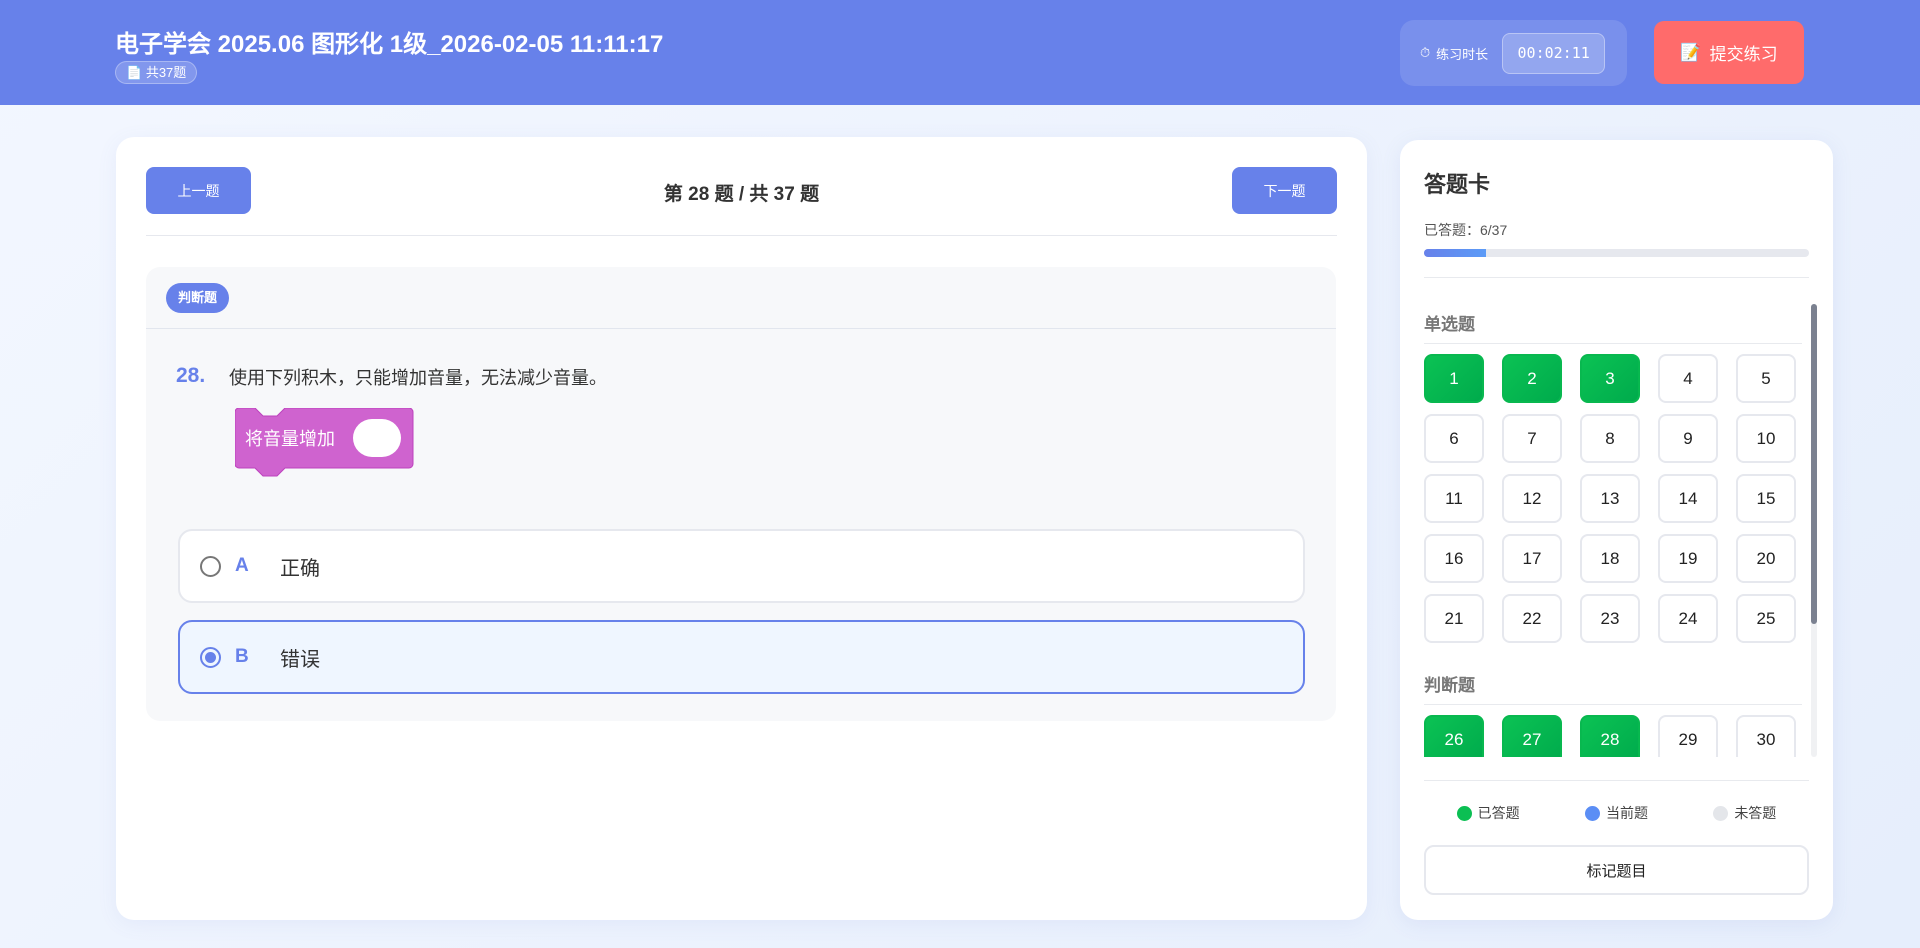 Image resolution: width=1920 pixels, height=948 pixels. I want to click on next-button: 下一题, so click(1284, 190).